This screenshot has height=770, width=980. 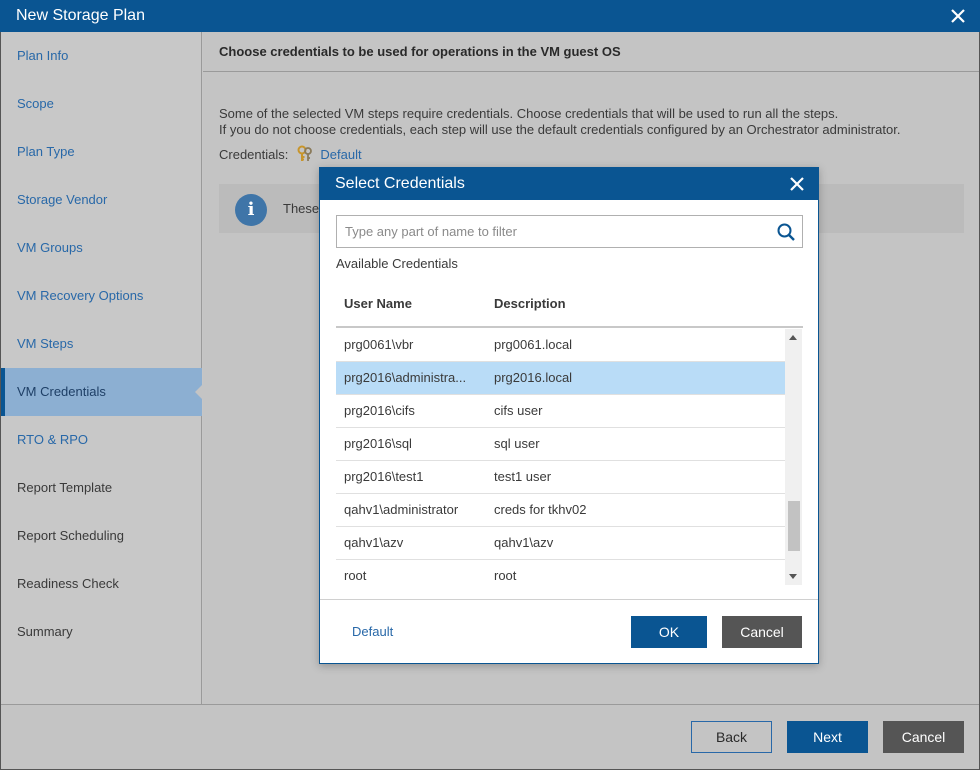 I want to click on sidebar-item-storage-vendor: Storage Vendor, so click(x=101, y=200).